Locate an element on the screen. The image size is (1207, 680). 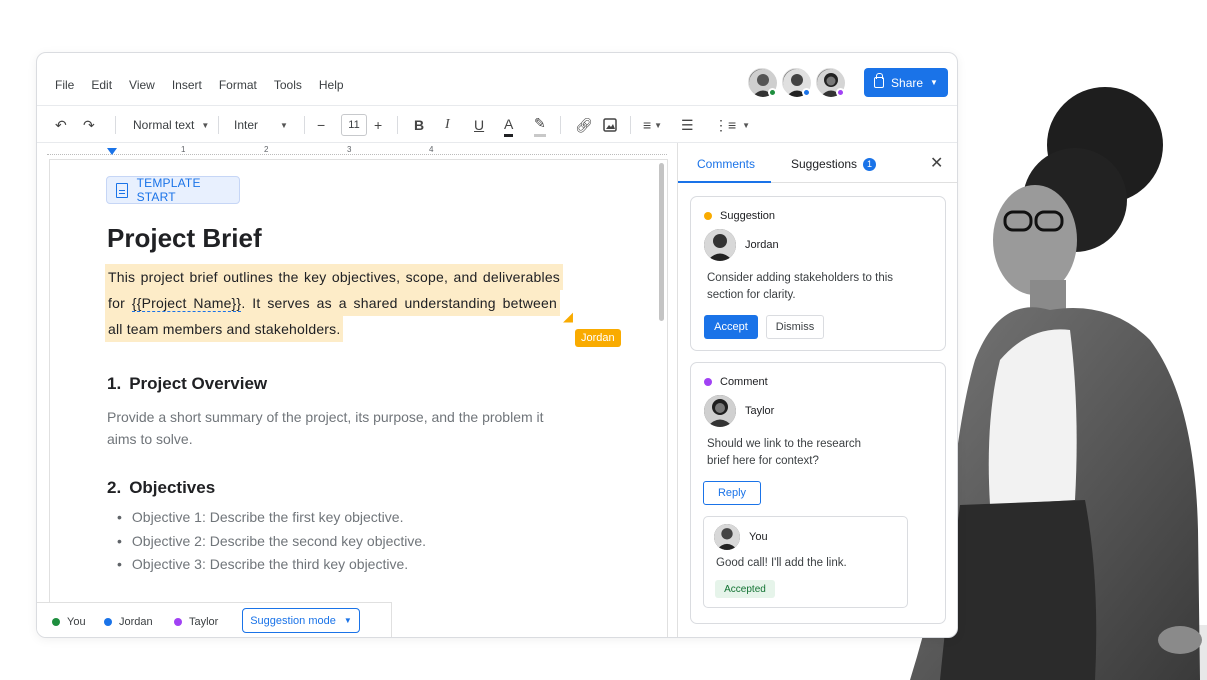
card-type: Comment is located at coordinates (736, 382).